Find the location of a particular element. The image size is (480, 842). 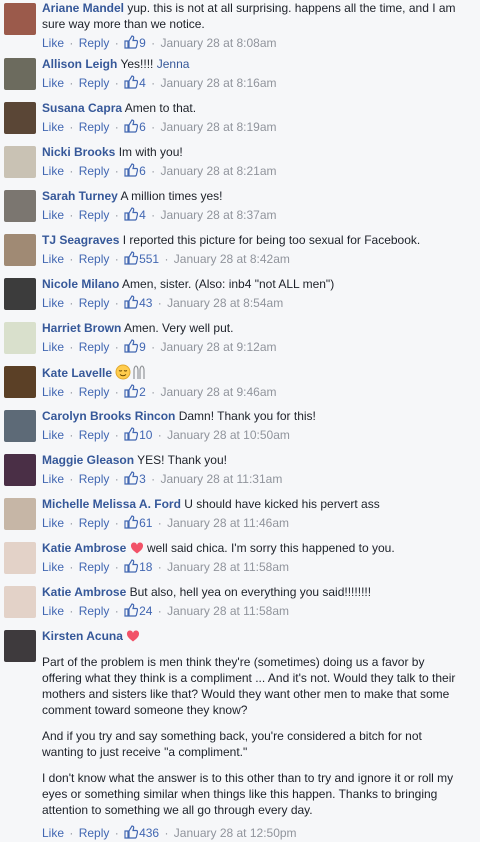

like-count: 18 is located at coordinates (138, 566).